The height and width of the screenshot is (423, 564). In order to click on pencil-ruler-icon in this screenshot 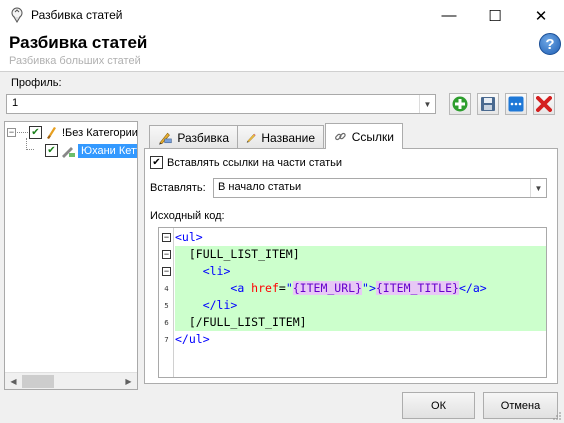, I will do `click(165, 138)`.